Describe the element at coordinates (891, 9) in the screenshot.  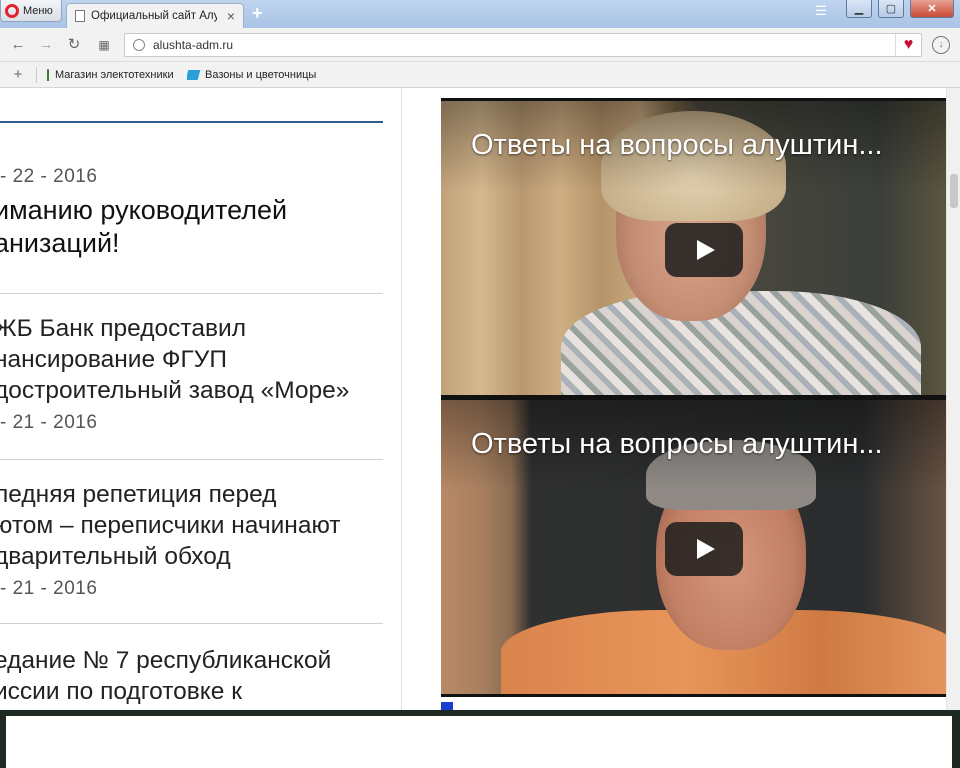
I see `maximize-button: ▢` at that location.